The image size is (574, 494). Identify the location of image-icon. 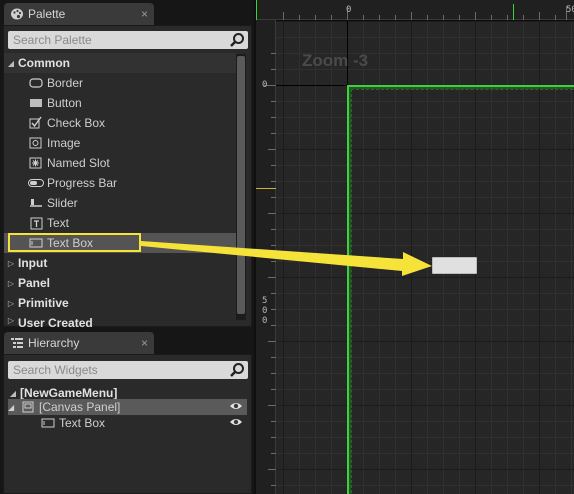
(36, 143).